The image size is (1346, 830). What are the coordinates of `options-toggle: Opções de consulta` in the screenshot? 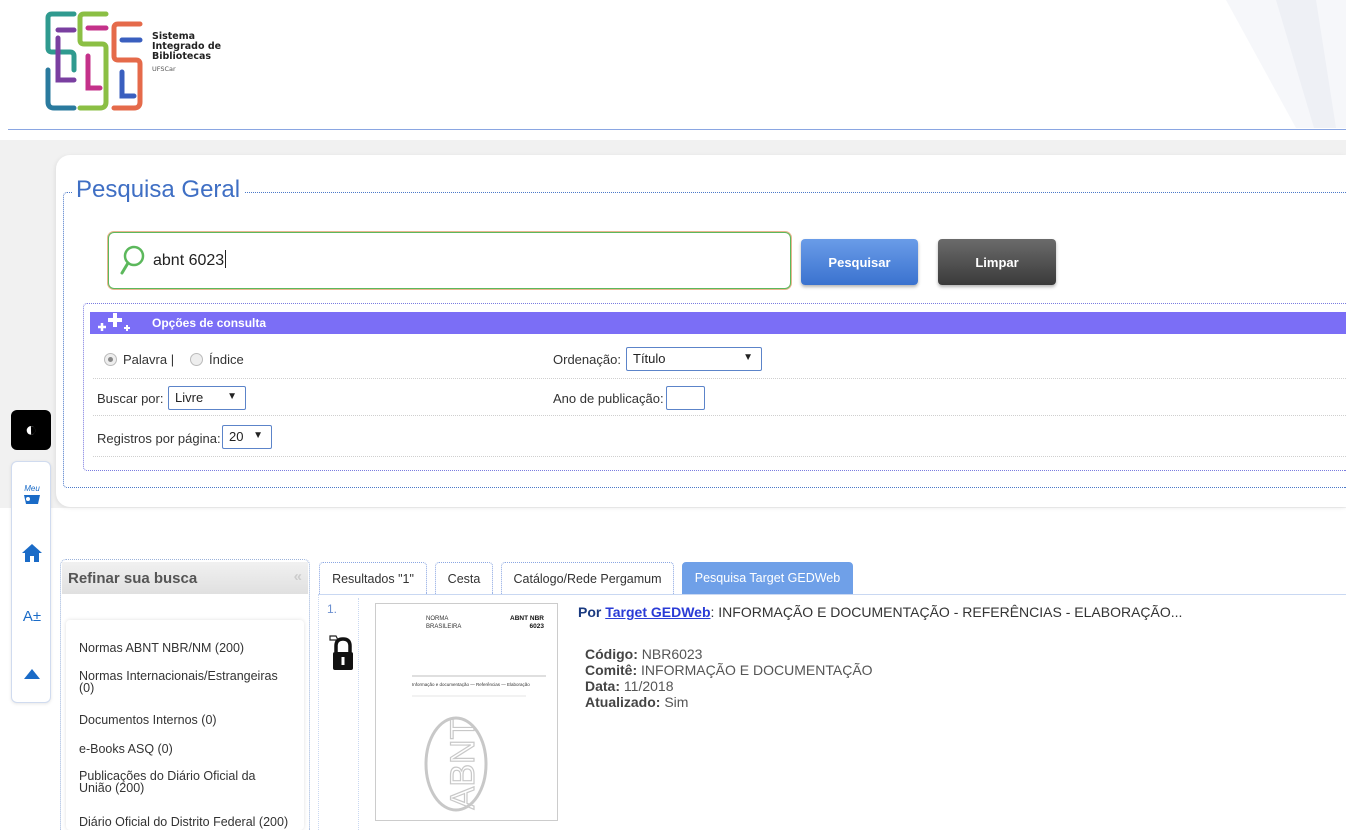 It's located at (718, 323).